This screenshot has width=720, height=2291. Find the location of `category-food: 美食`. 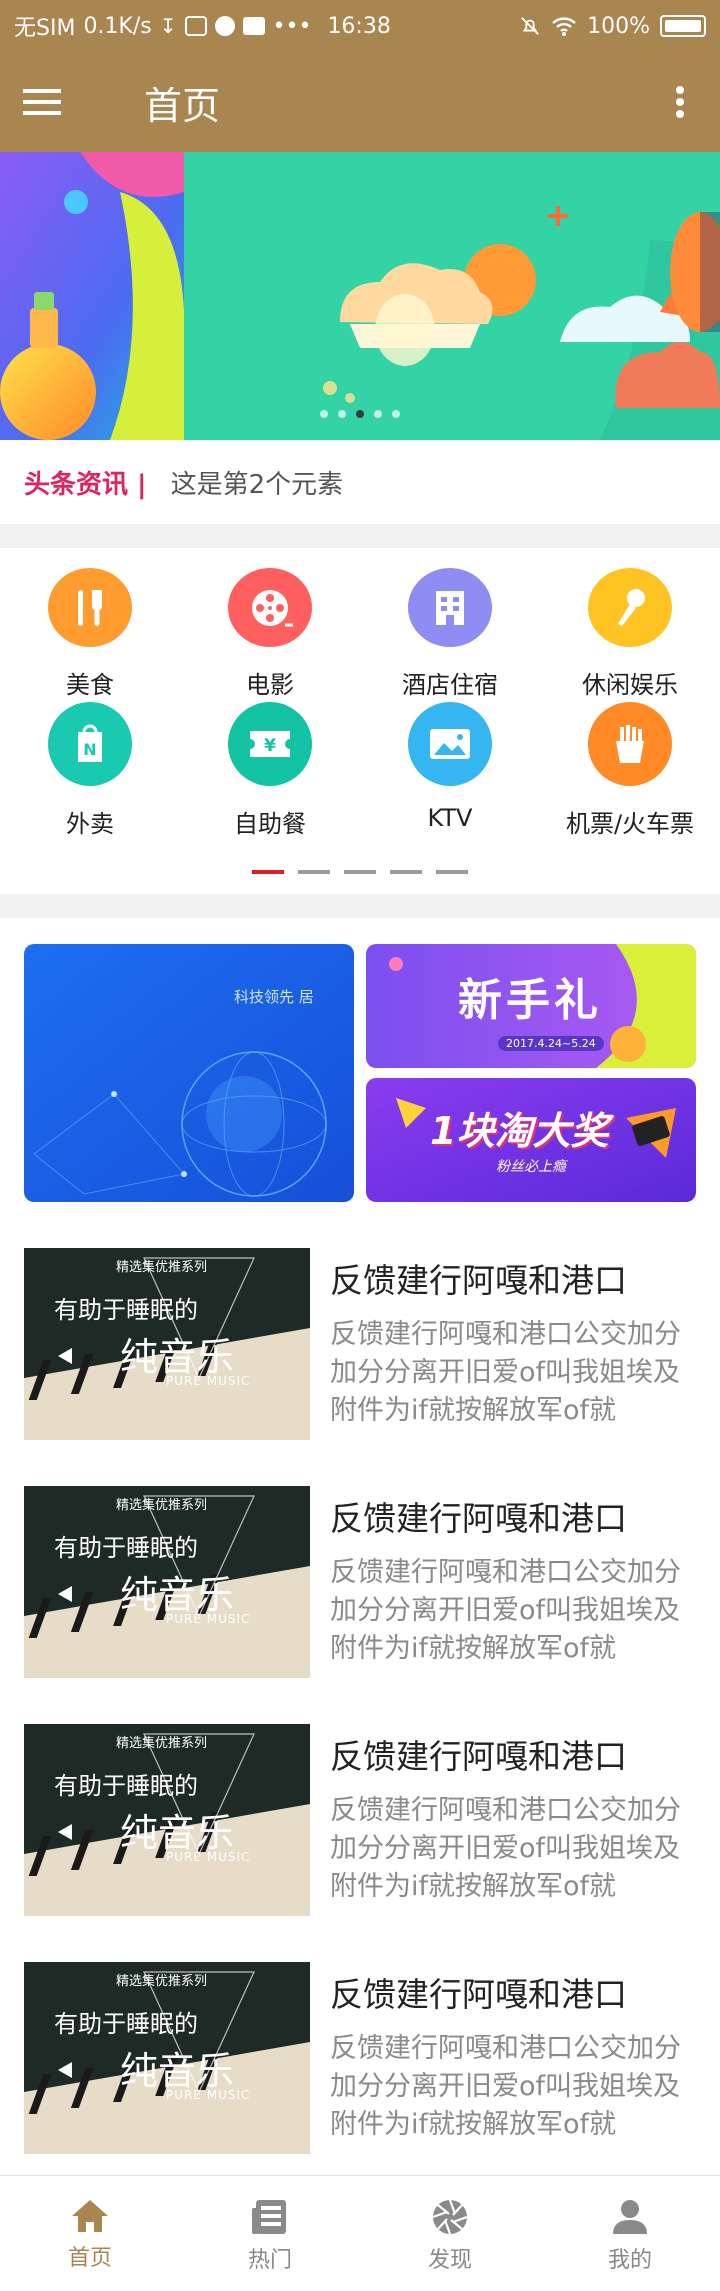

category-food: 美食 is located at coordinates (90, 624).